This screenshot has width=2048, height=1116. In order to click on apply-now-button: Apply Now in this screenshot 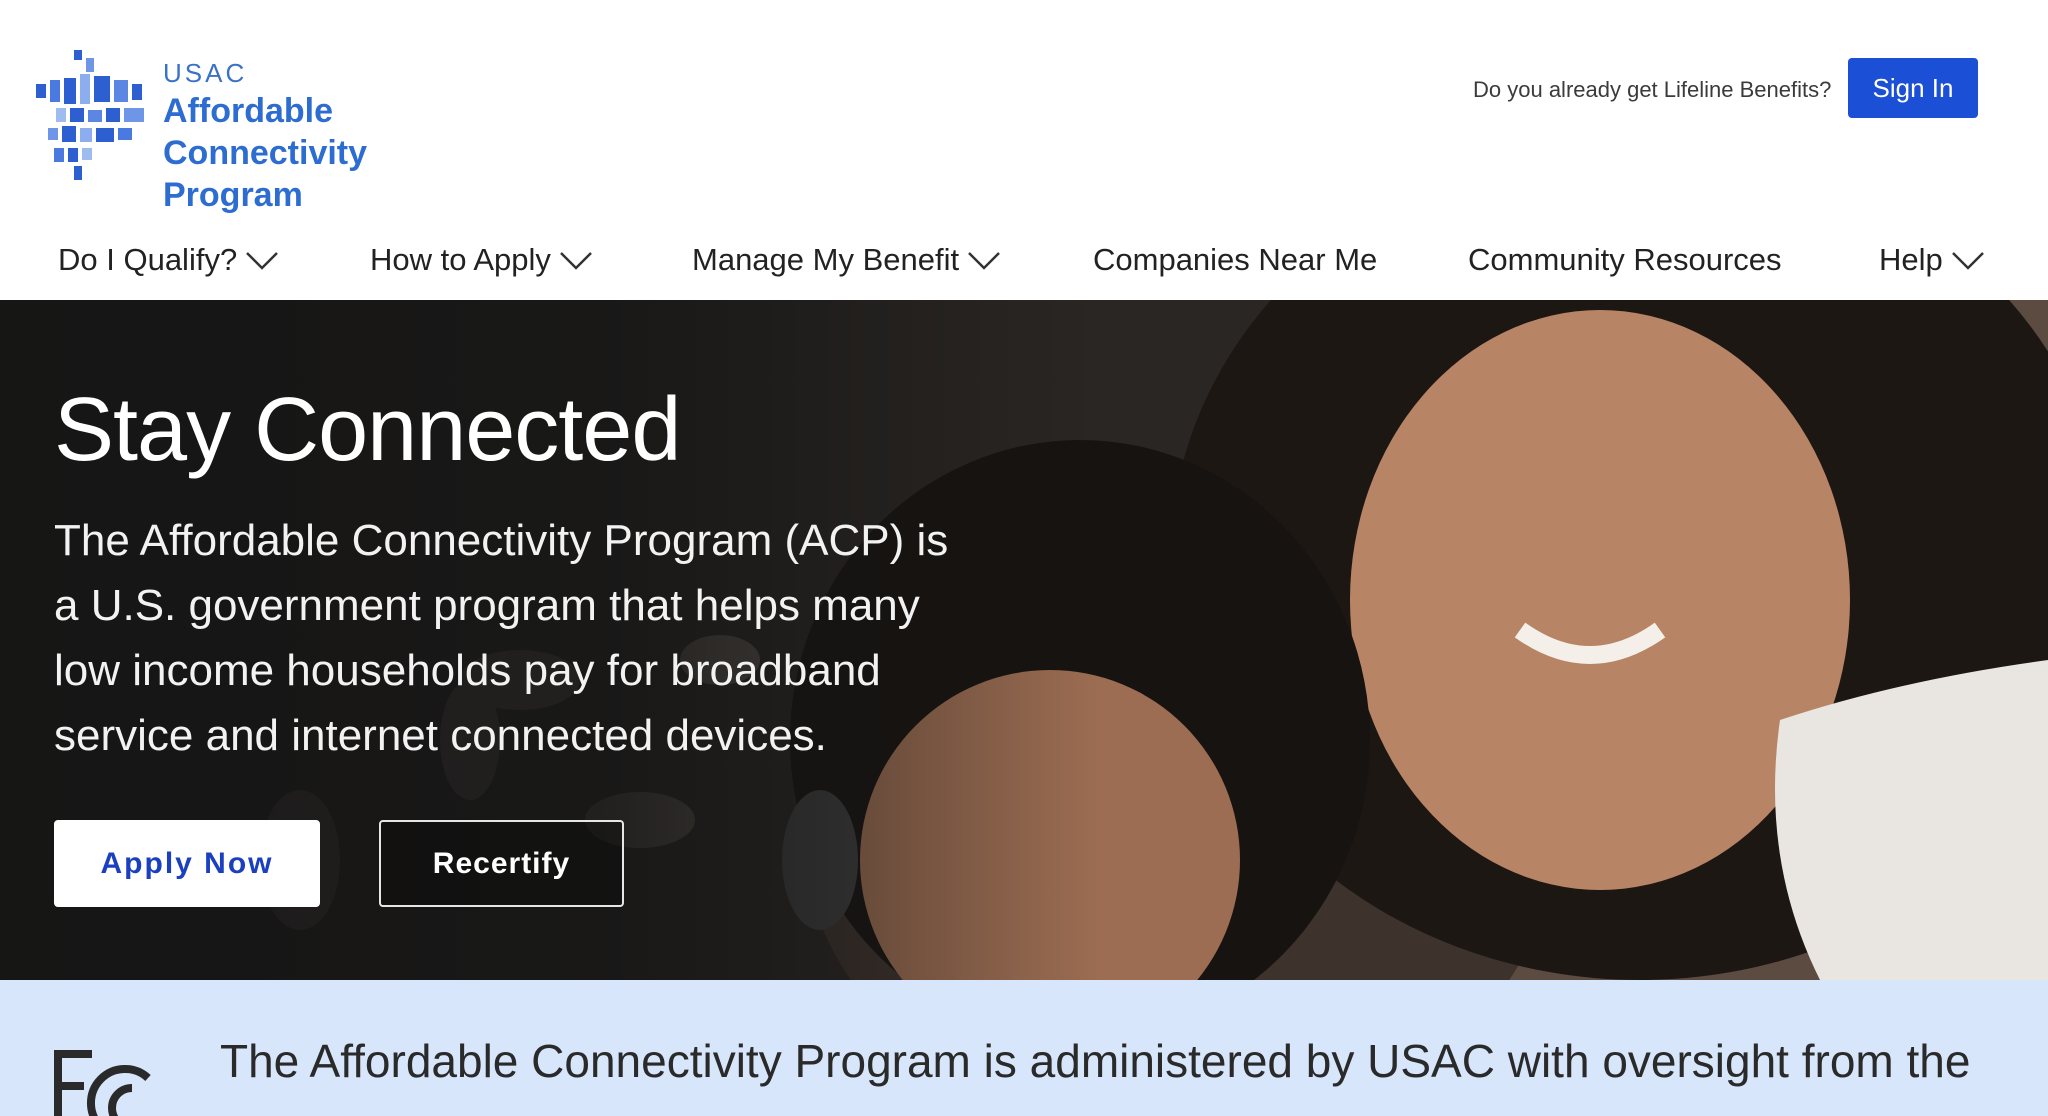, I will do `click(187, 863)`.